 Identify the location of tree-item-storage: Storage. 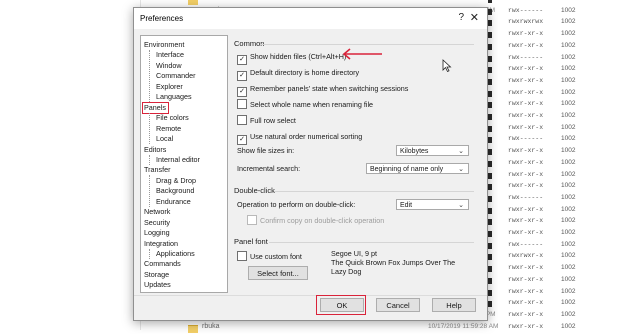
(156, 275).